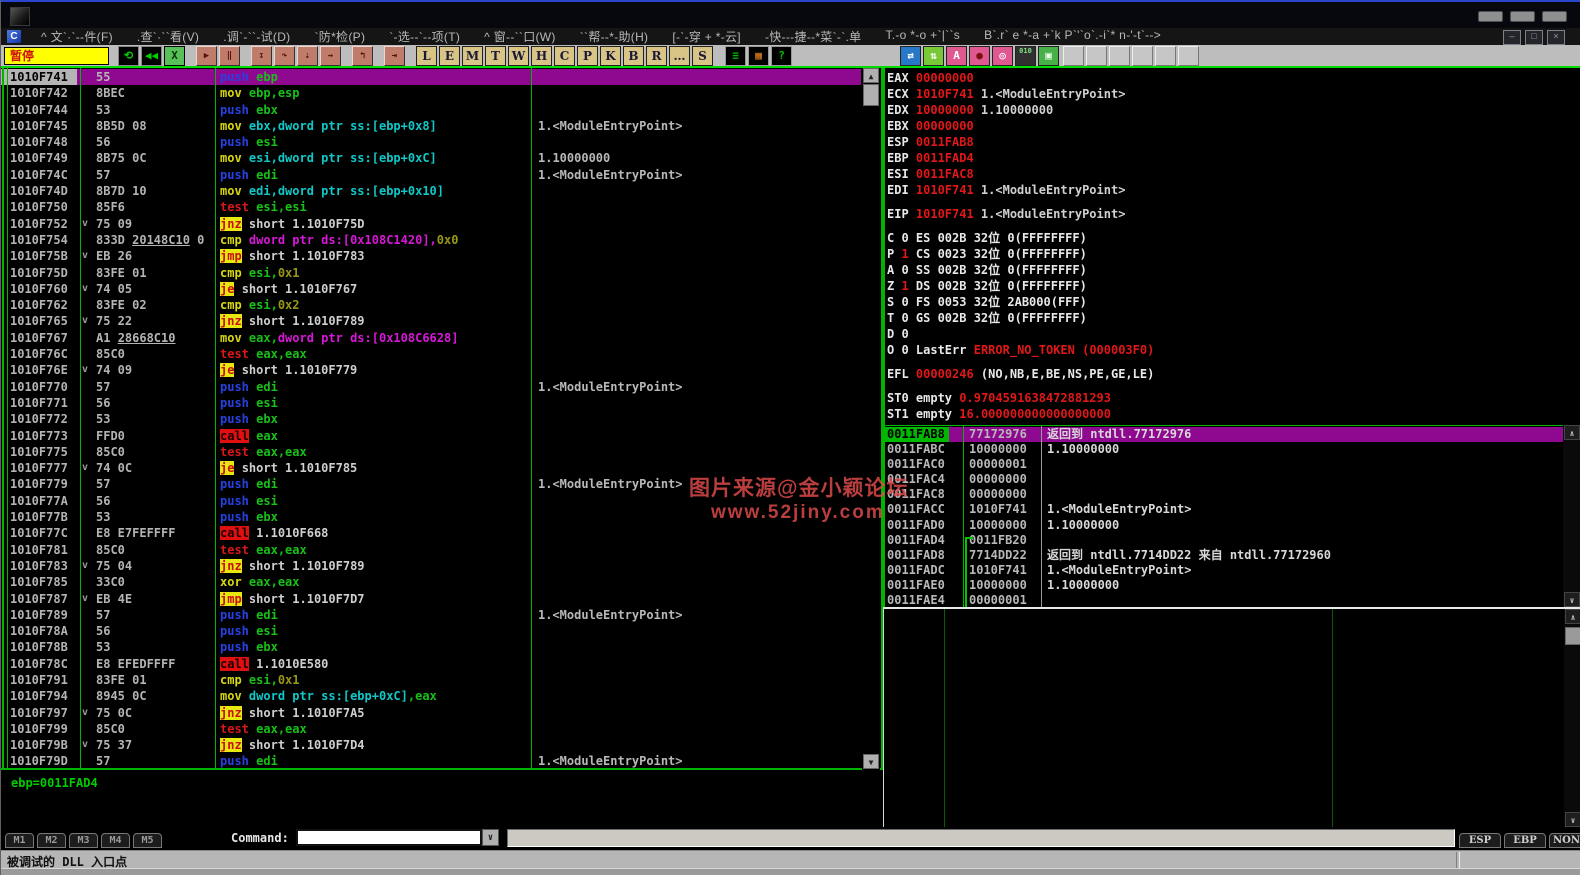 The width and height of the screenshot is (1580, 875). Describe the element at coordinates (431, 207) in the screenshot. I see `disasm-row: 1010F750 85F6 test esi,esi` at that location.